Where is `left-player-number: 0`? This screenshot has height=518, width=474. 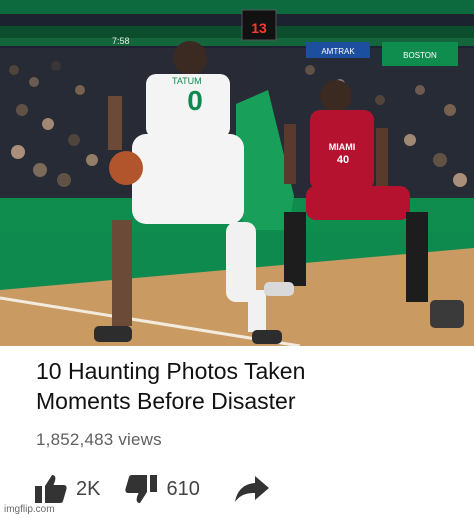
left-player-number: 0 is located at coordinates (195, 100).